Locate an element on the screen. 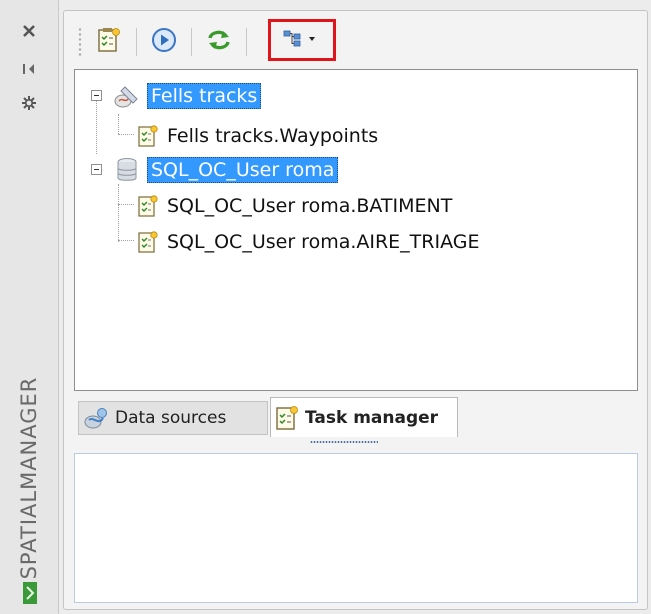 The height and width of the screenshot is (614, 651). refresh-icon is located at coordinates (219, 42).